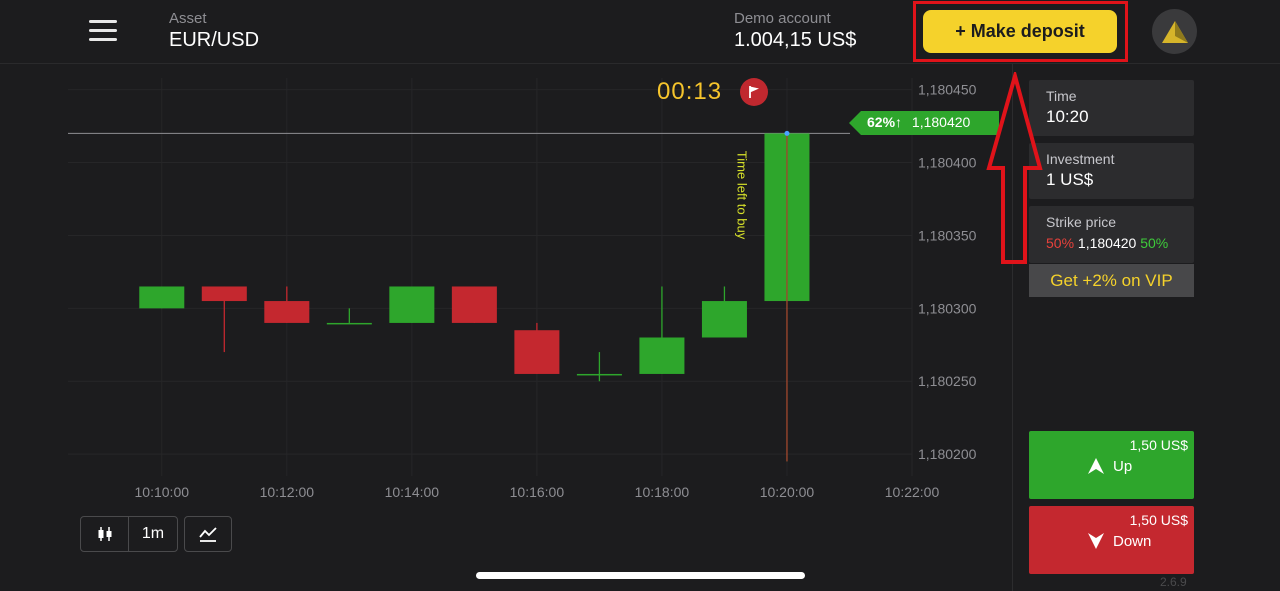 The width and height of the screenshot is (1280, 591). Describe the element at coordinates (947, 235) in the screenshot. I see `price-tick-label: 1,180350` at that location.